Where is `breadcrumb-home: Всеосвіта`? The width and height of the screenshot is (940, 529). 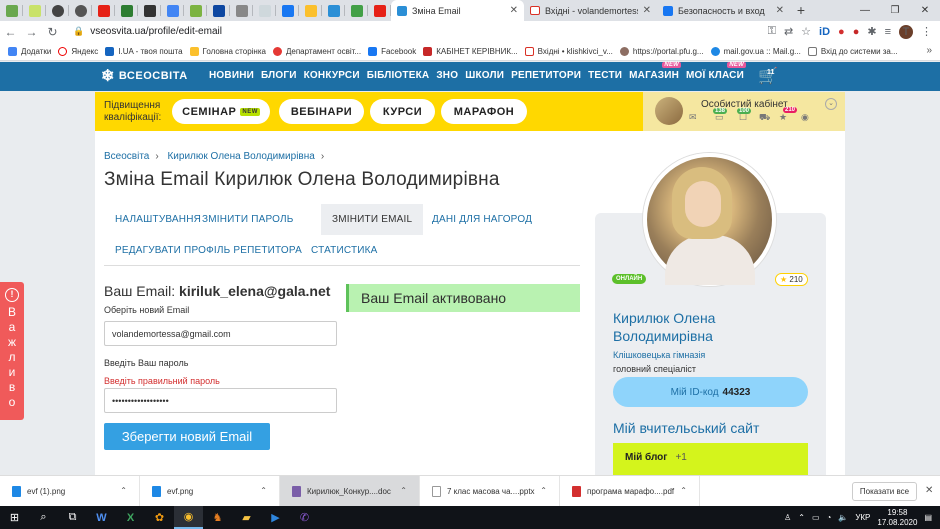 breadcrumb-home: Всеосвіта is located at coordinates (126, 156).